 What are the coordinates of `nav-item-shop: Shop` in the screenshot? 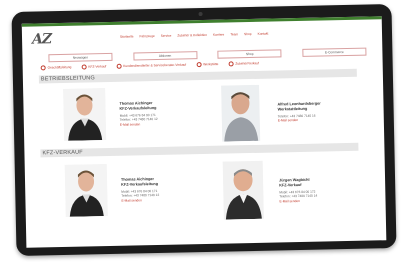 It's located at (248, 34).